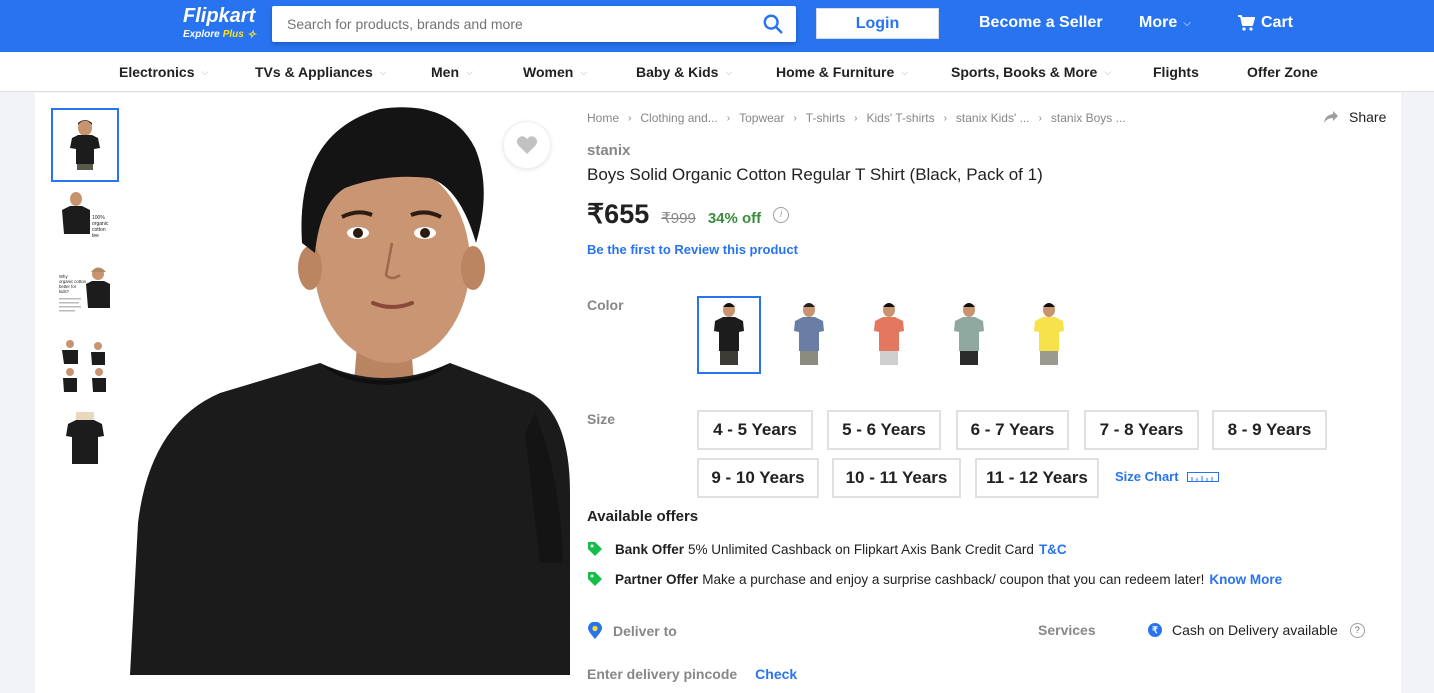  Describe the element at coordinates (755, 430) in the screenshot. I see `size-option: 4 - 5 Years` at that location.